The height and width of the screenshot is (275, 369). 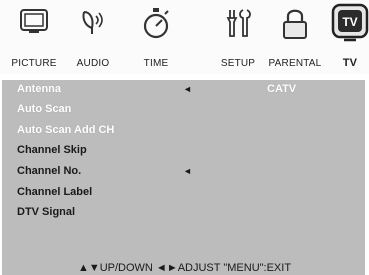 What do you see at coordinates (46, 212) in the screenshot?
I see `menu-item-dtv-signal: DTV Signal` at bounding box center [46, 212].